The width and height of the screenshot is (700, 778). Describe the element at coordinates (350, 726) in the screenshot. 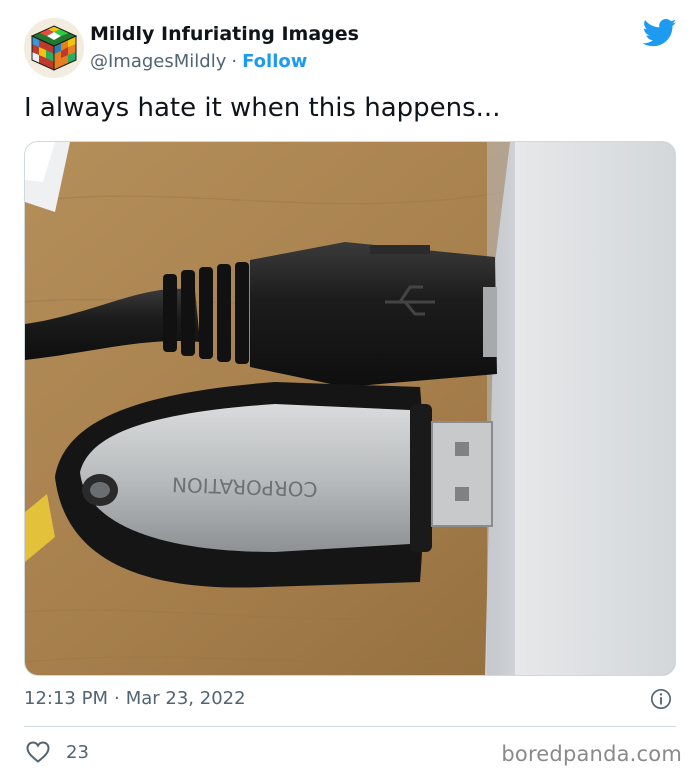

I see `divider` at that location.